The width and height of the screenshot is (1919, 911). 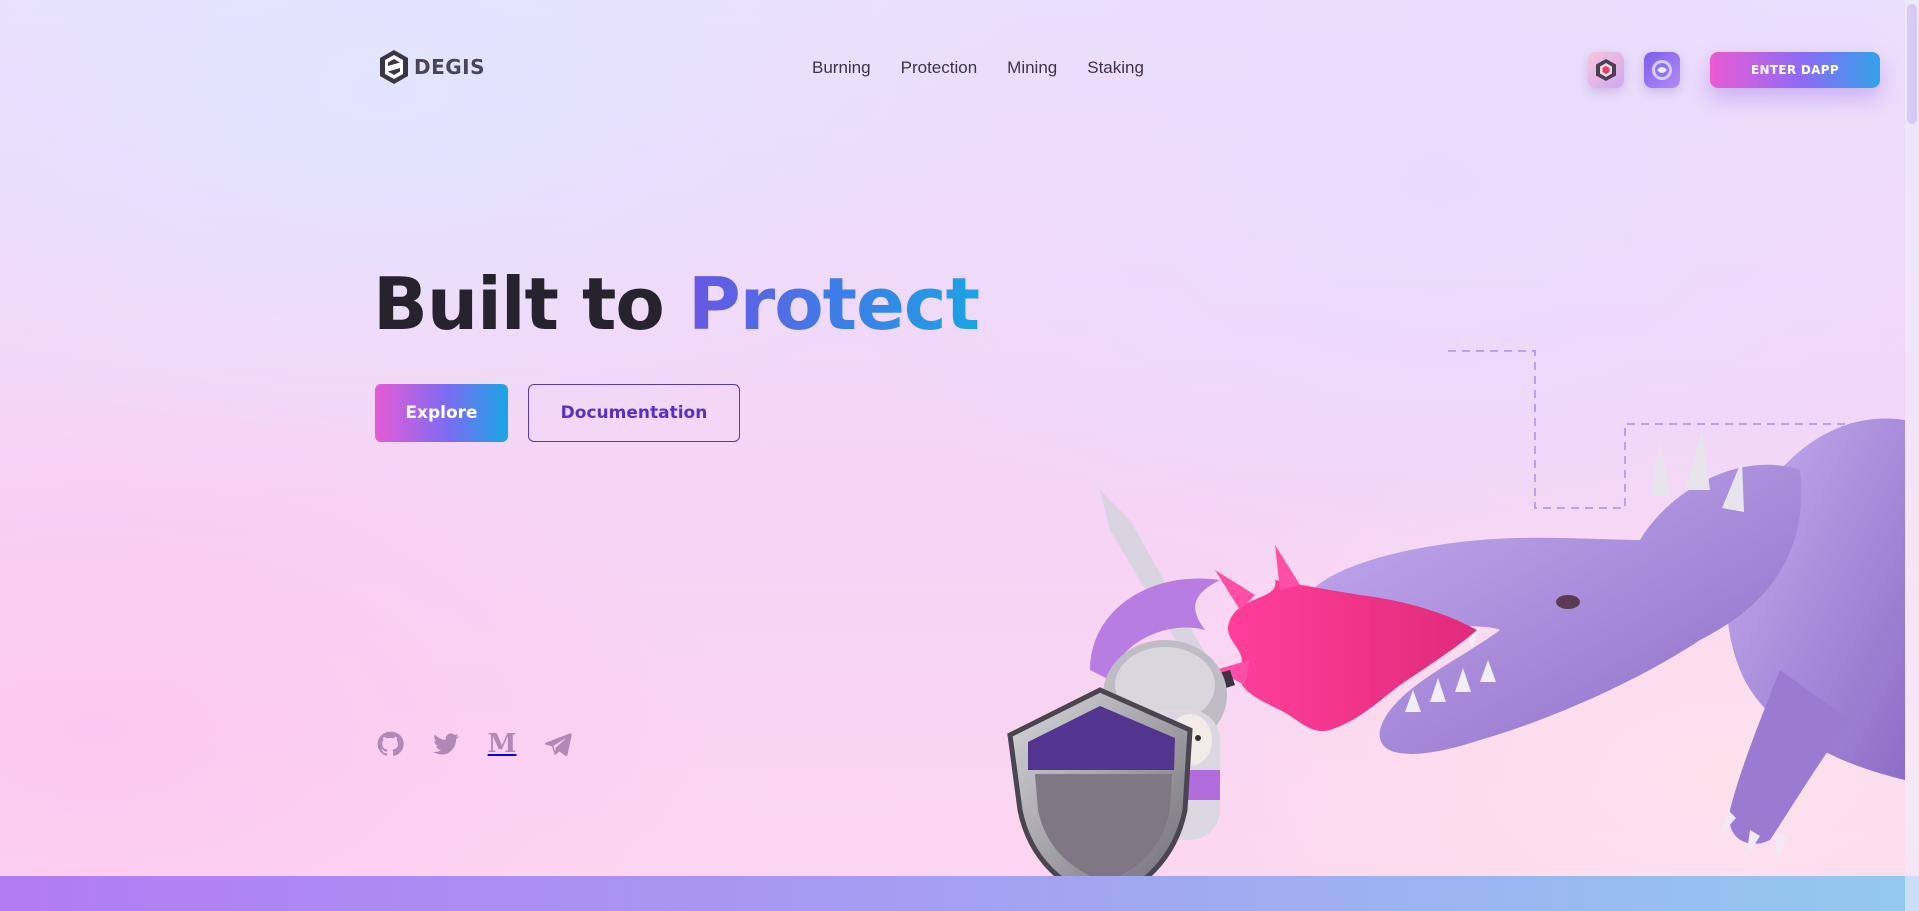 What do you see at coordinates (1912, 64) in the screenshot?
I see `scrollbar-thumb` at bounding box center [1912, 64].